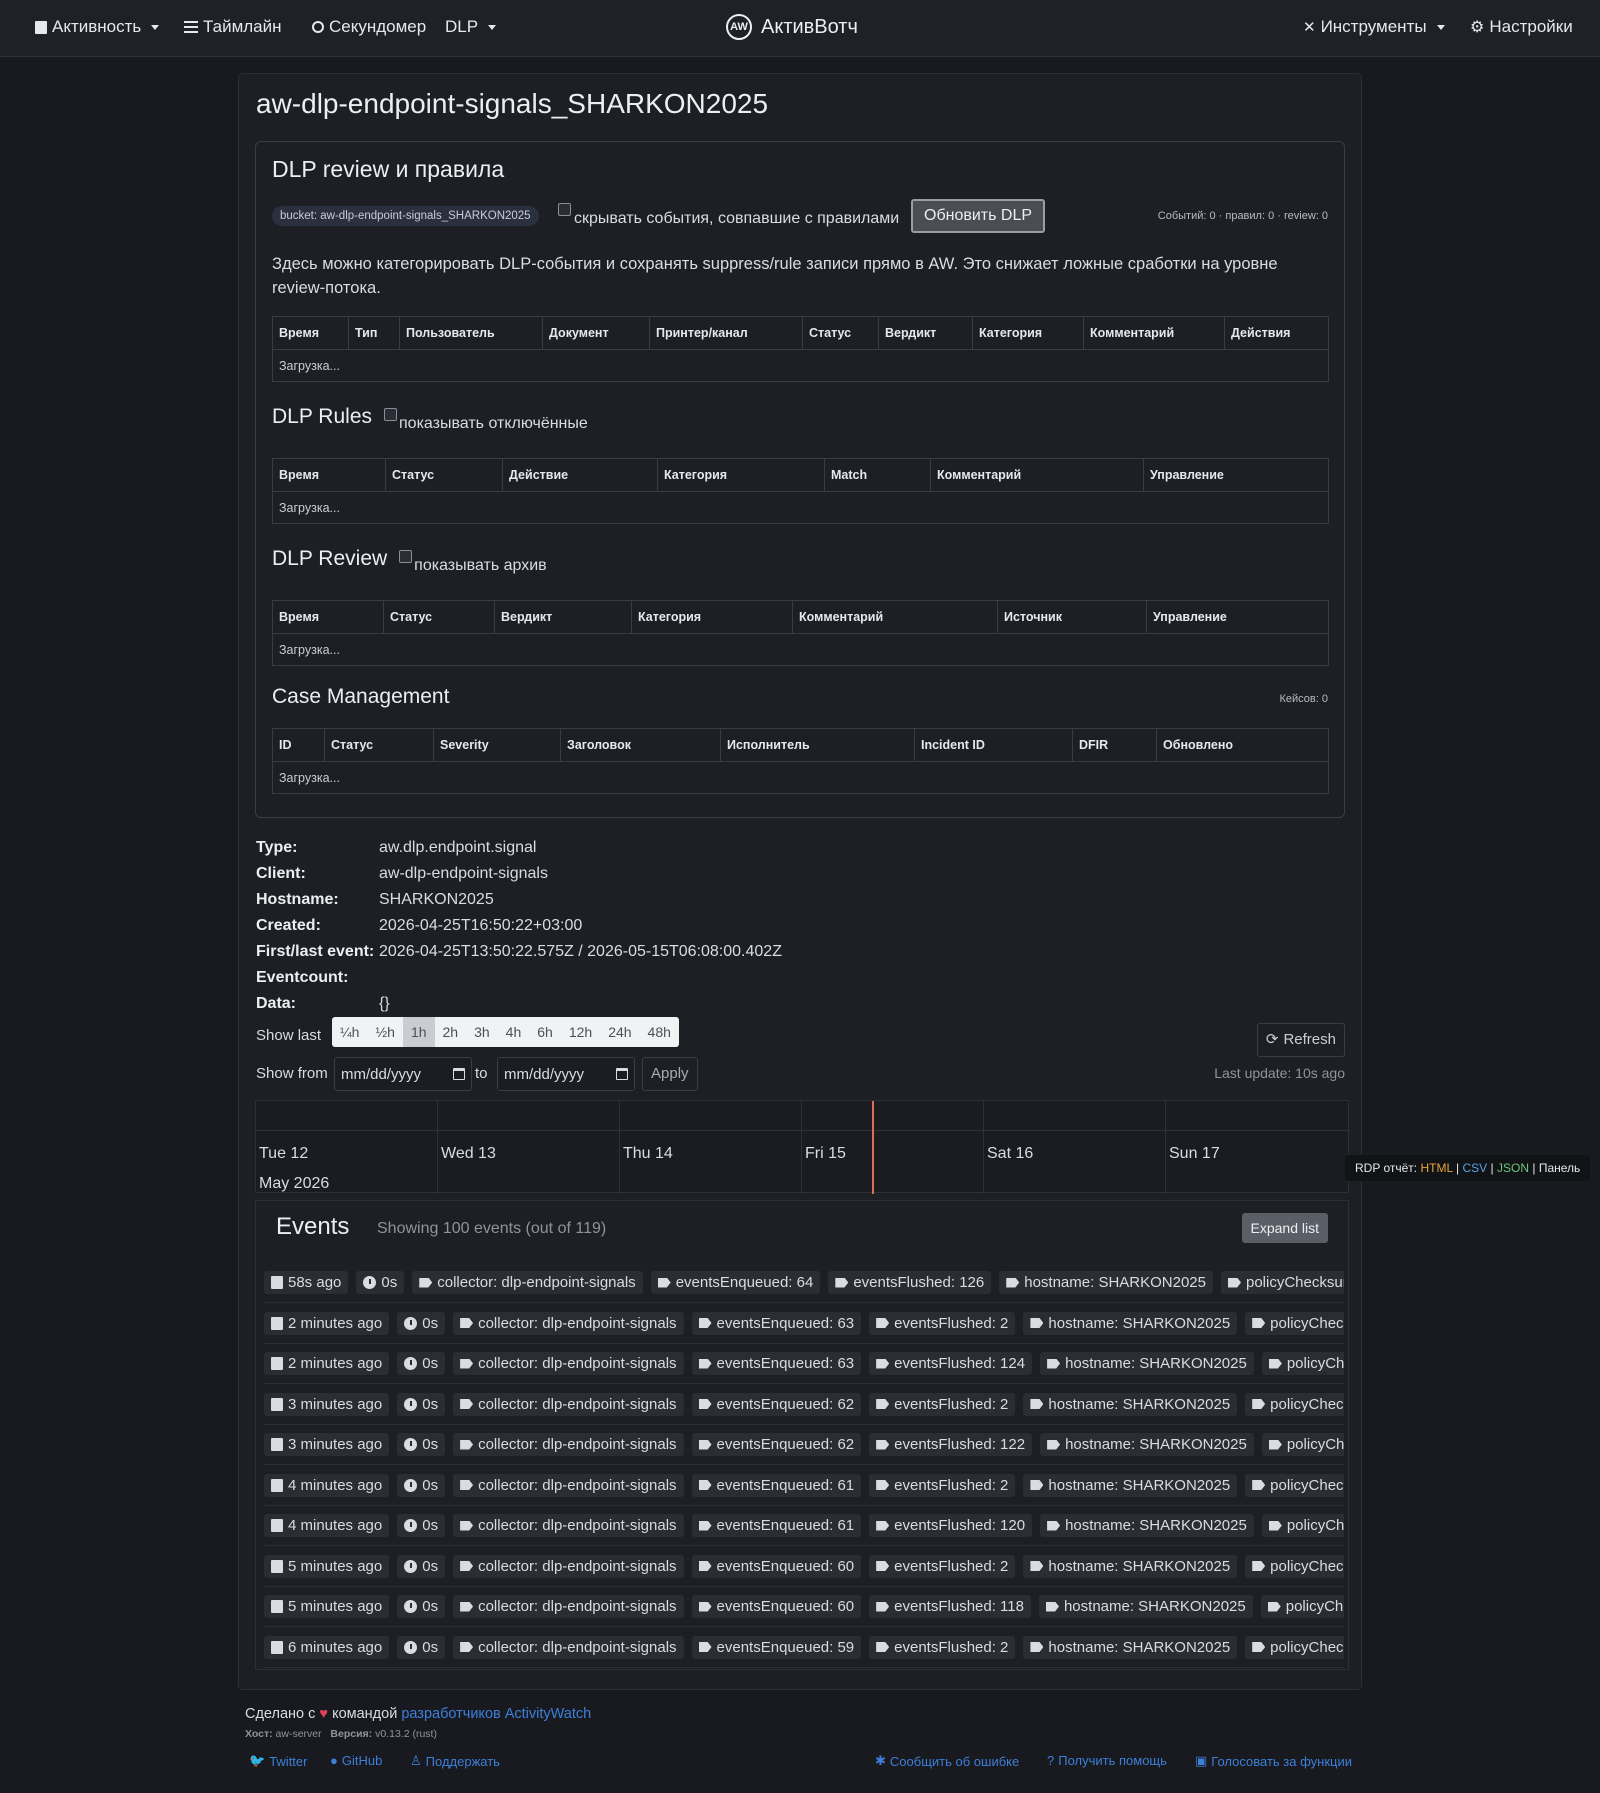 Image resolution: width=1600 pixels, height=1793 pixels. What do you see at coordinates (451, 1032) in the screenshot?
I see `range-2h-button: 2h` at bounding box center [451, 1032].